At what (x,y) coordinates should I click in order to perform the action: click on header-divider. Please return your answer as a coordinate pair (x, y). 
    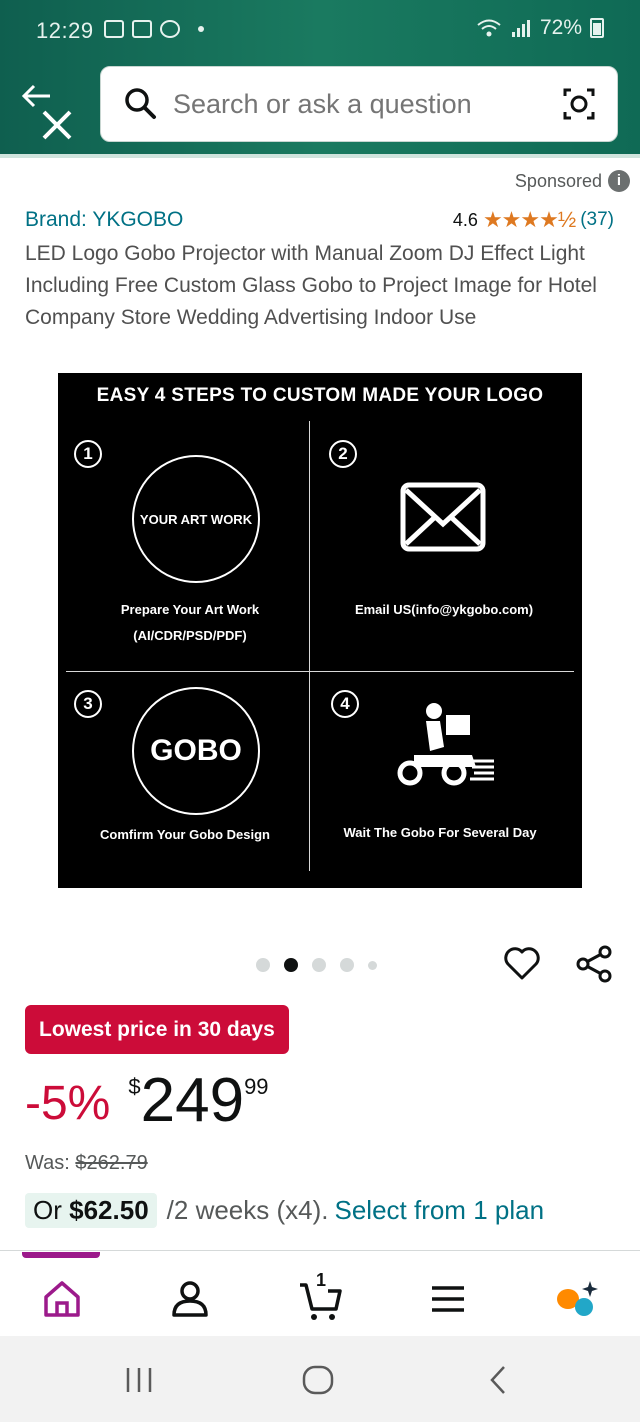
    Looking at the image, I should click on (320, 156).